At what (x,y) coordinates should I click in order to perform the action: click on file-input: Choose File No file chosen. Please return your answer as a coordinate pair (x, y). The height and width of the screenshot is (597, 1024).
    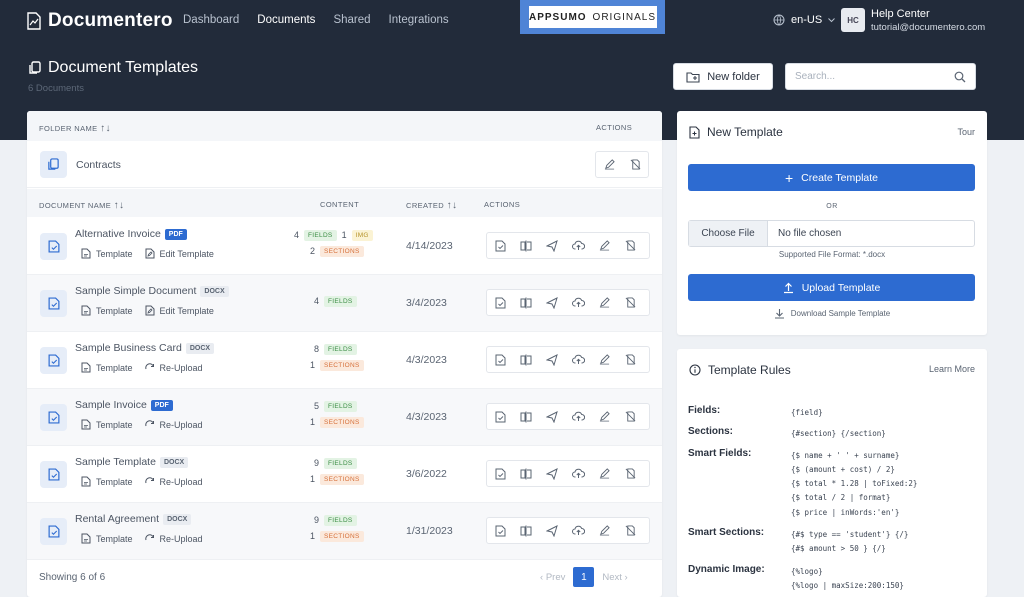
    Looking at the image, I should click on (831, 233).